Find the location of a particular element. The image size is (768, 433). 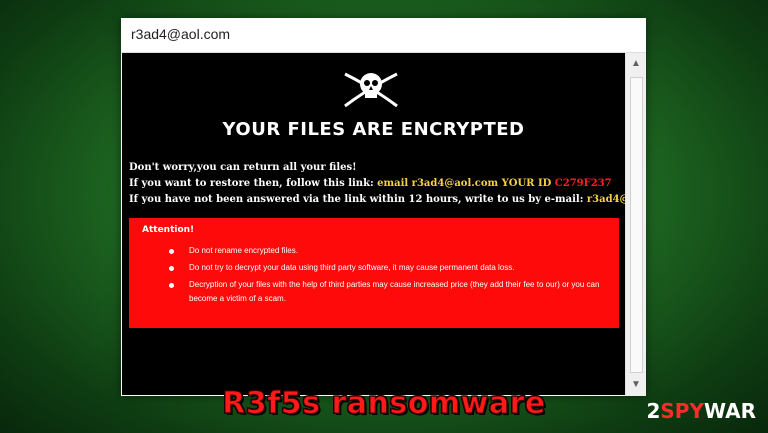

attention-title: Attention! is located at coordinates (168, 230).